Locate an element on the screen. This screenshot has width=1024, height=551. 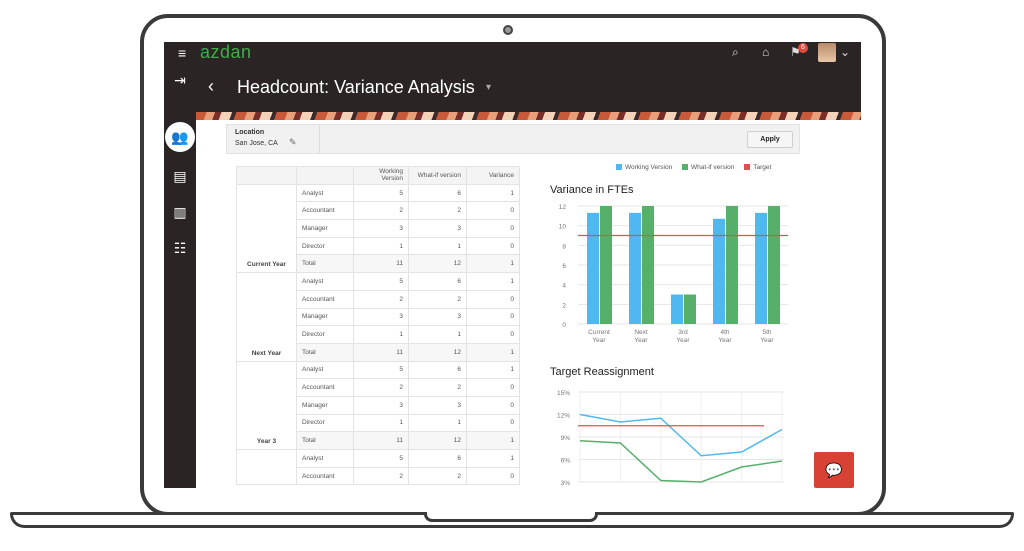
chevron-down-icon: ⌄ is located at coordinates (845, 52).